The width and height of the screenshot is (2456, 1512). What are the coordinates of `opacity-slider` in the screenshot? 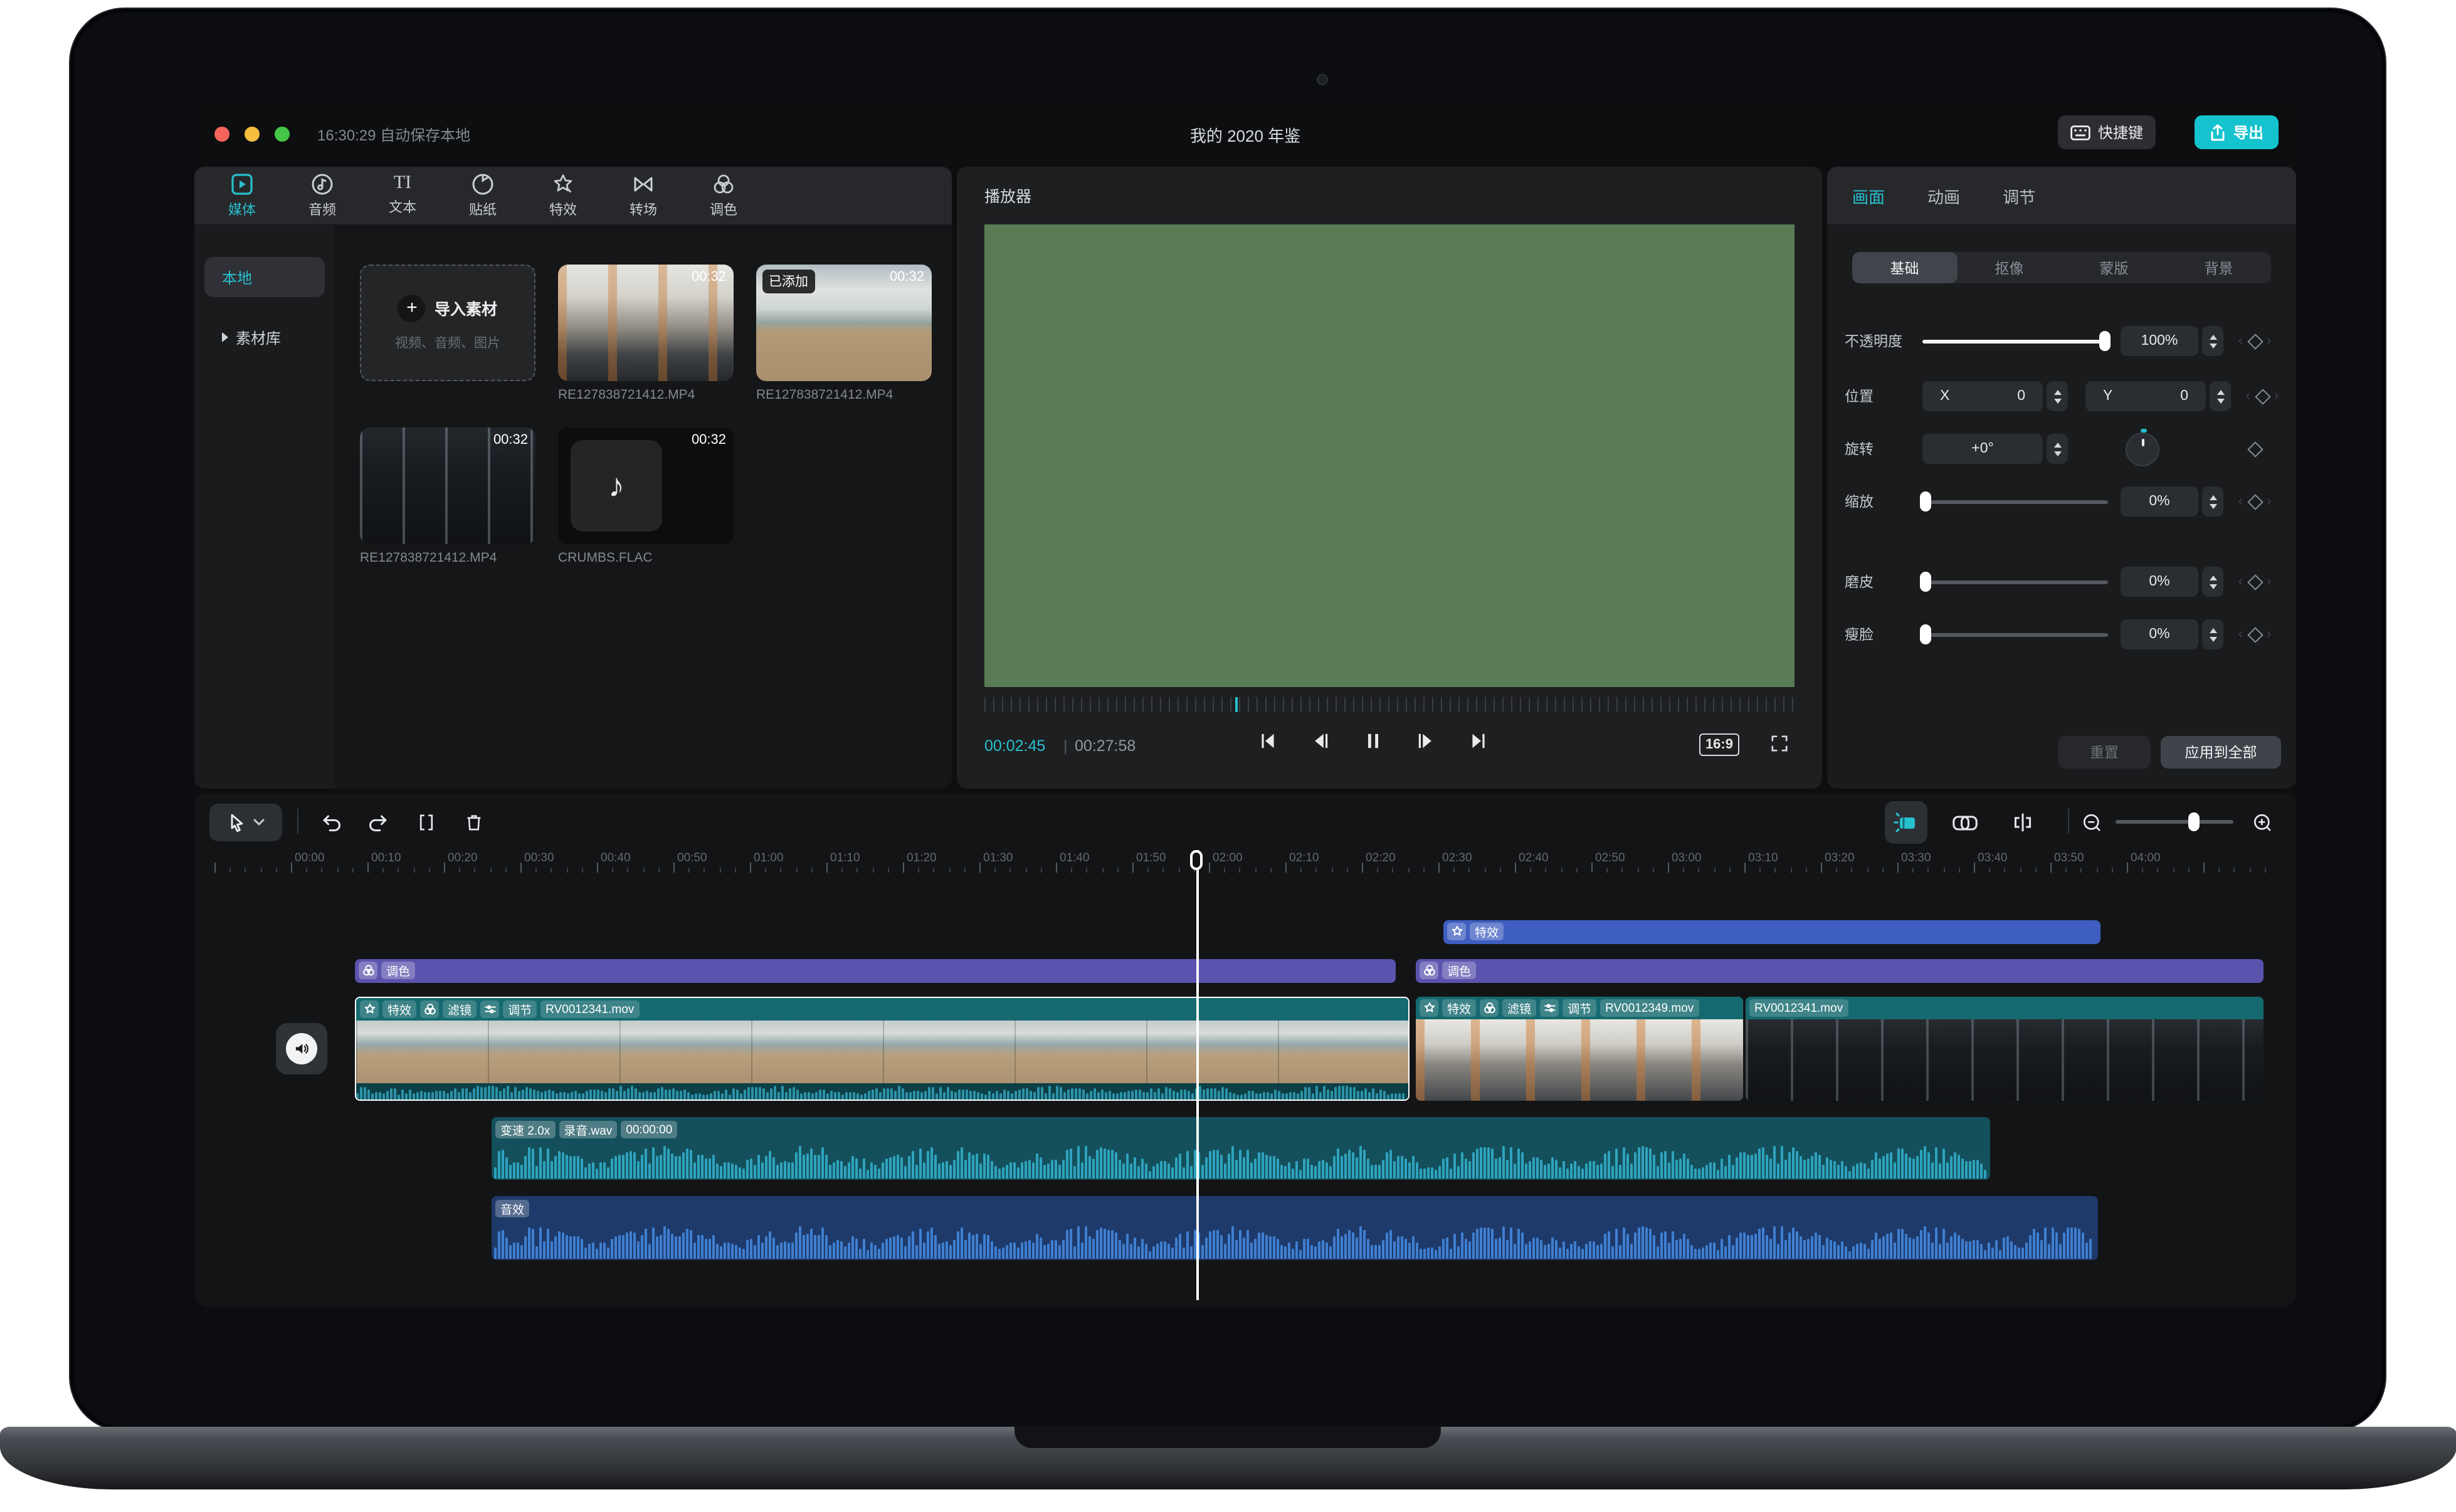 It's located at (2016, 341).